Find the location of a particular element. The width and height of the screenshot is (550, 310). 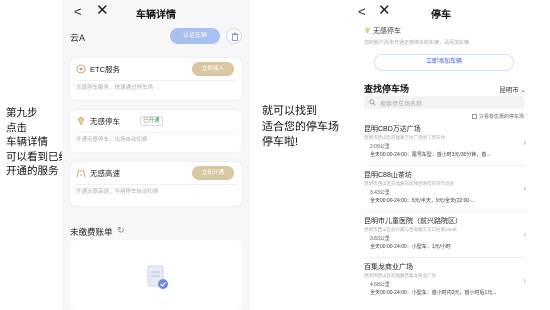

service-card-etc: ETC服务 立即接入 无感停车服务，快速通过停车场 is located at coordinates (156, 79).